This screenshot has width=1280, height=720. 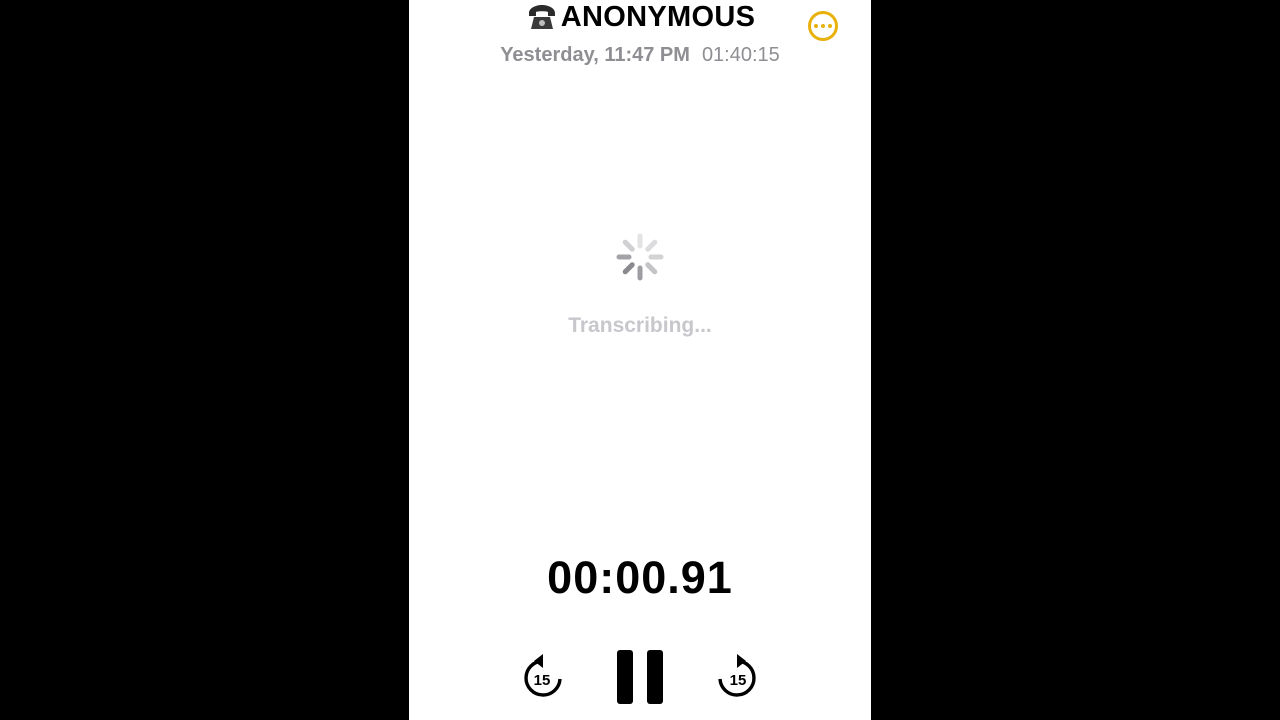 I want to click on spinner-icon, so click(x=640, y=257).